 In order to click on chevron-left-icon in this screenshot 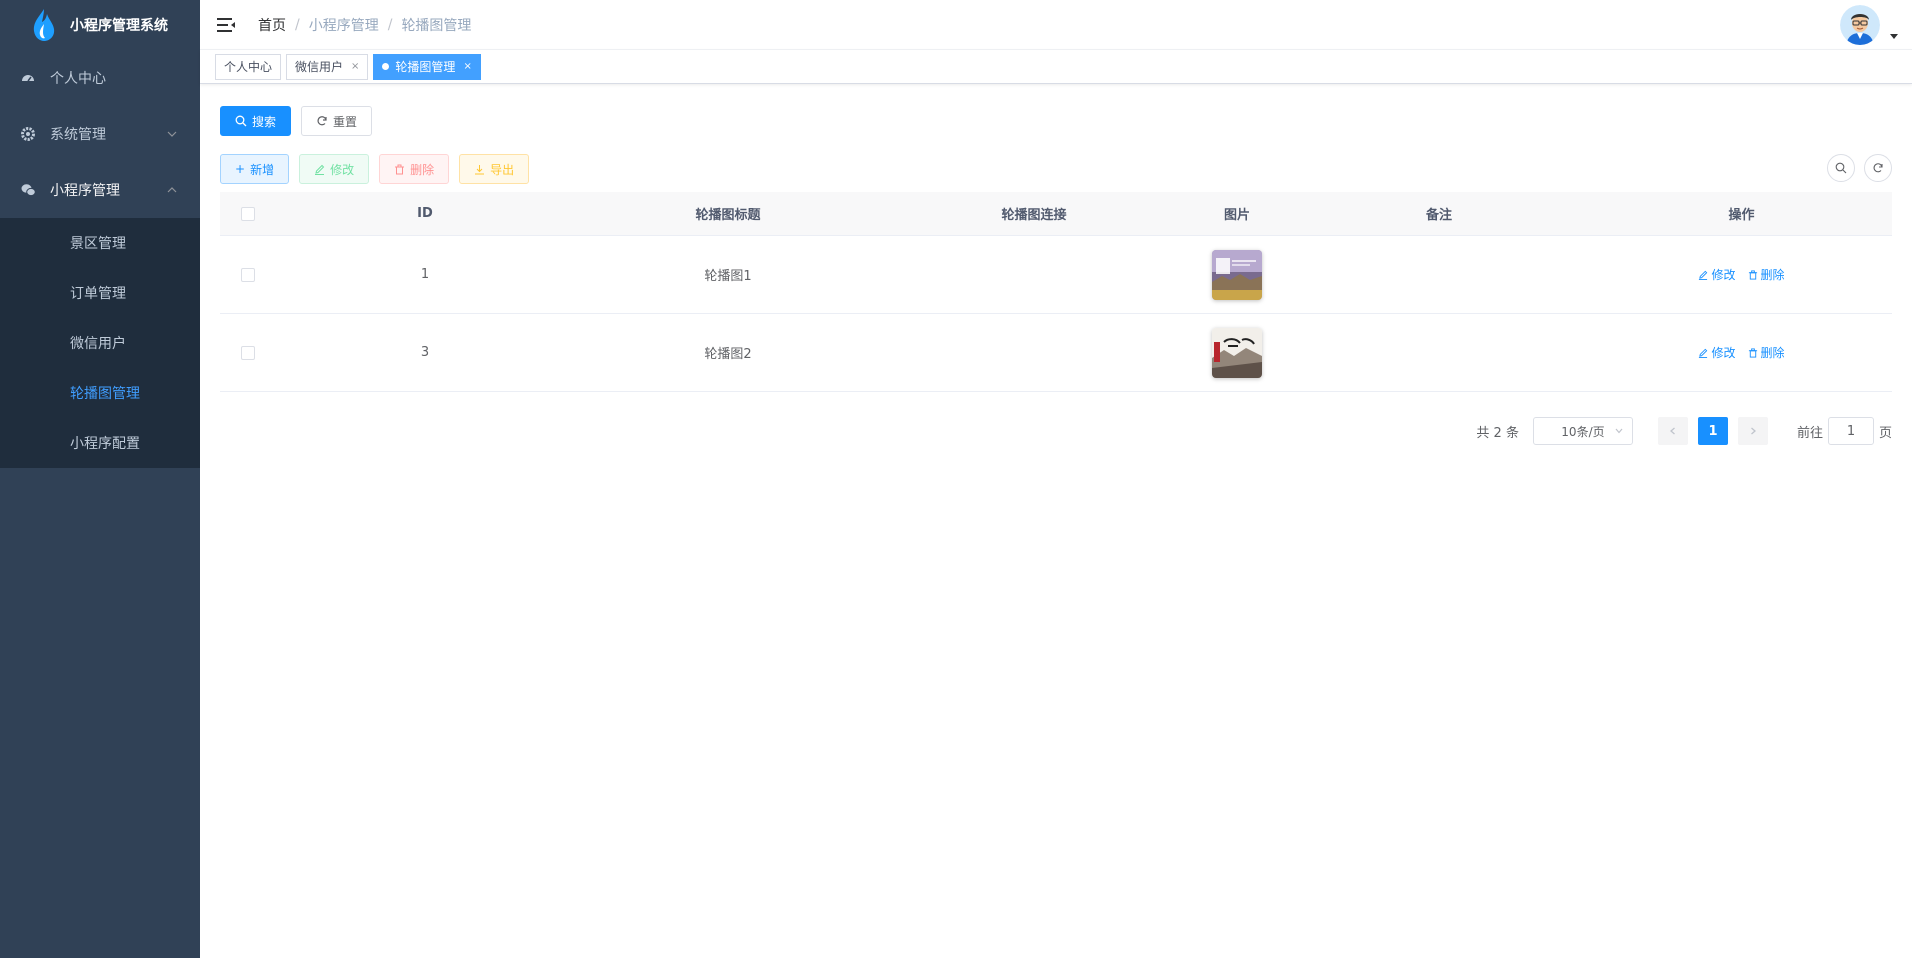, I will do `click(1672, 431)`.